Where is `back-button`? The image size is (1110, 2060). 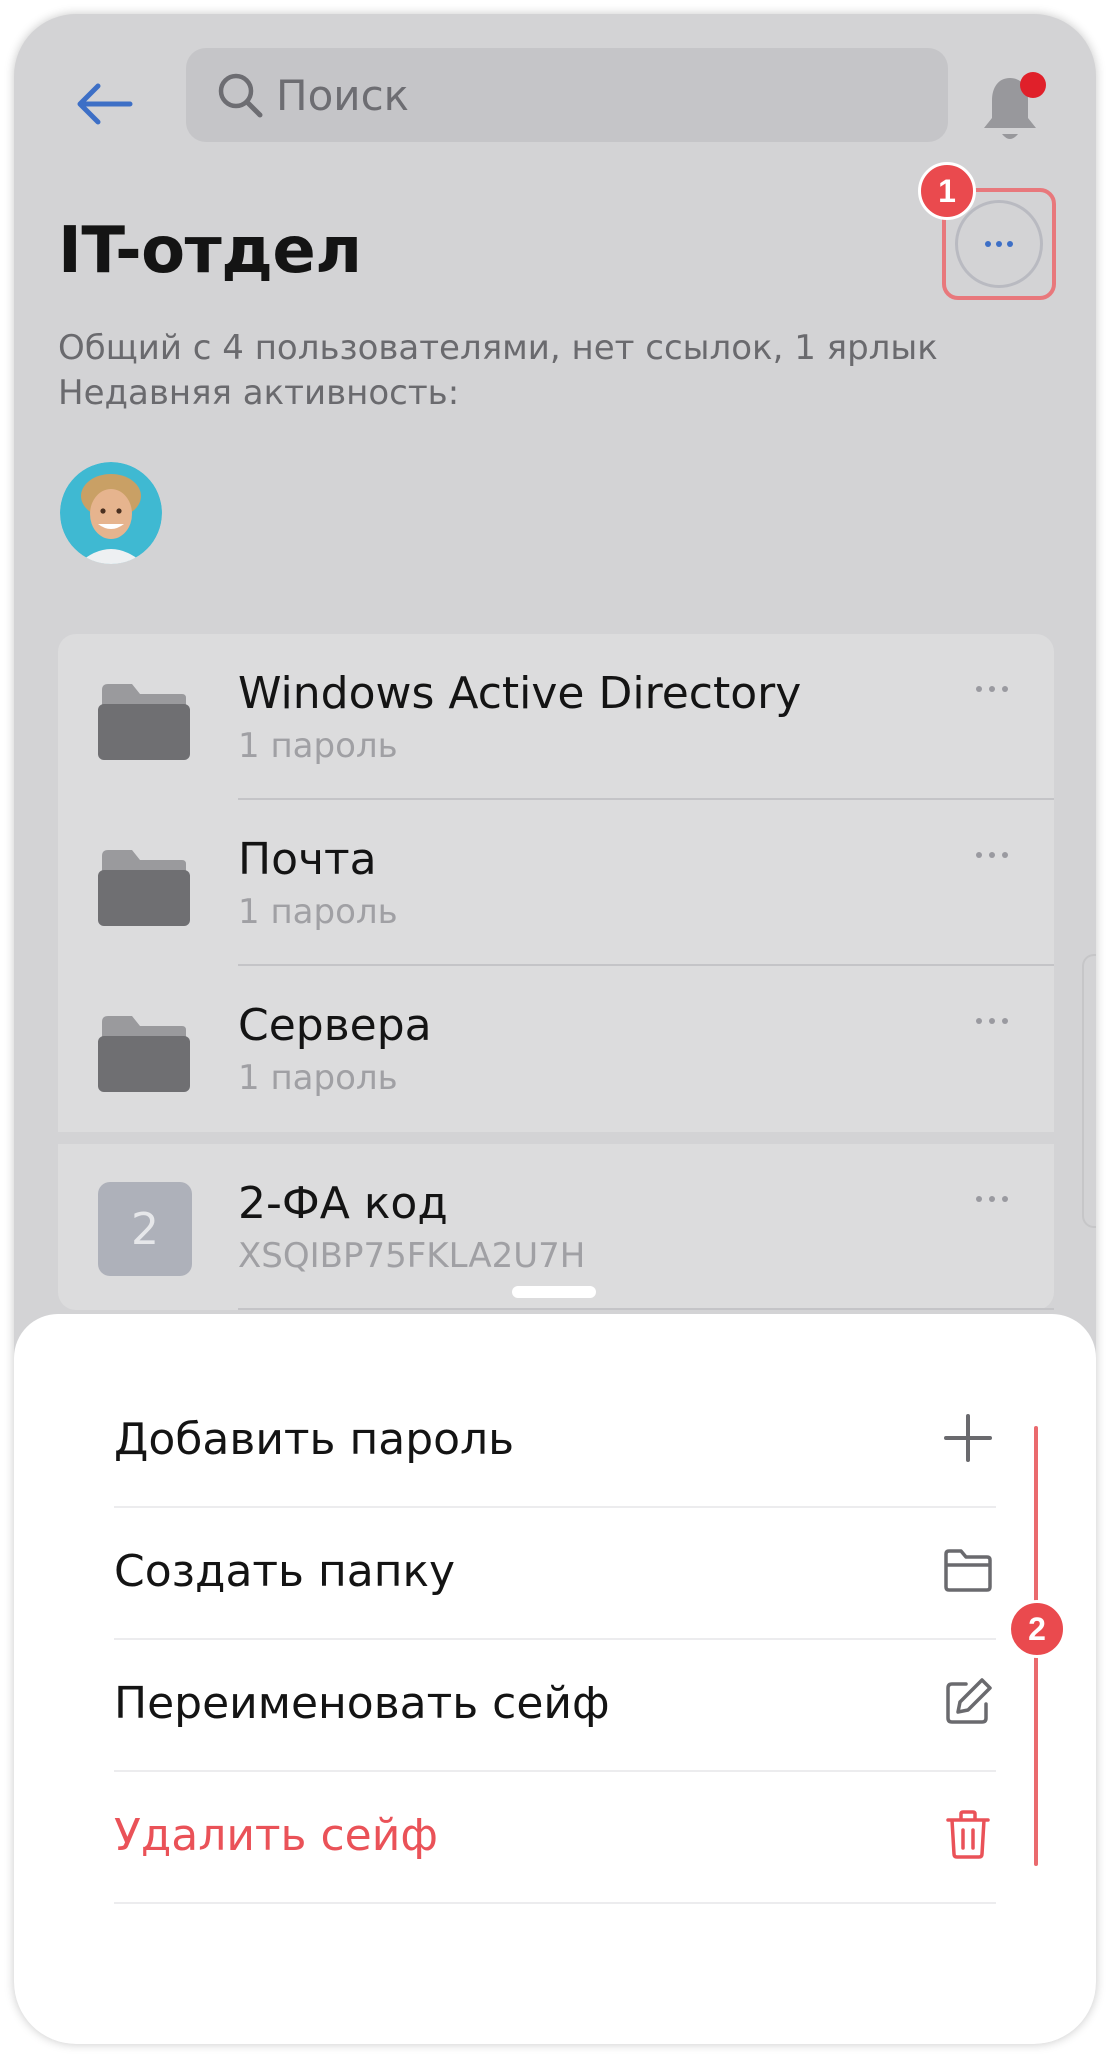
back-button is located at coordinates (104, 104).